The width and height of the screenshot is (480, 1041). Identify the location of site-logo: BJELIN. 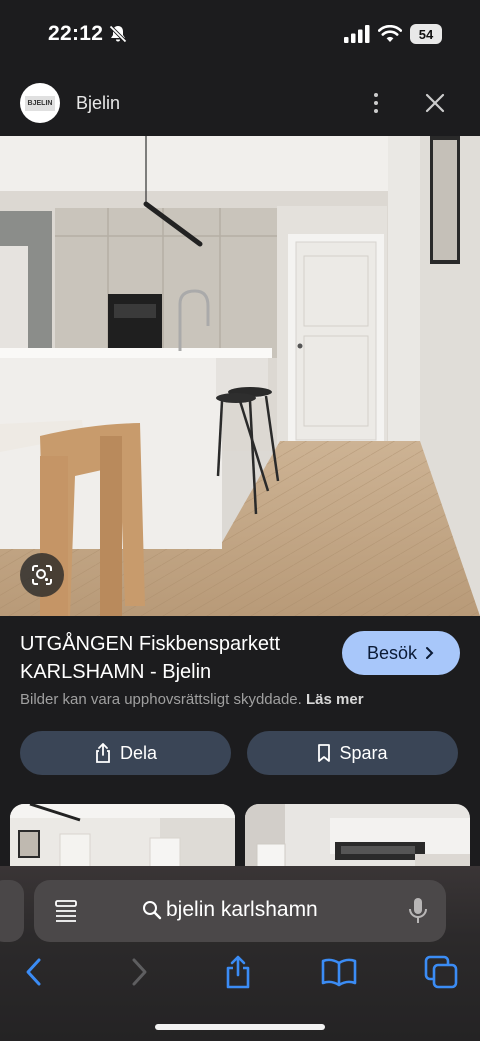
(40, 103).